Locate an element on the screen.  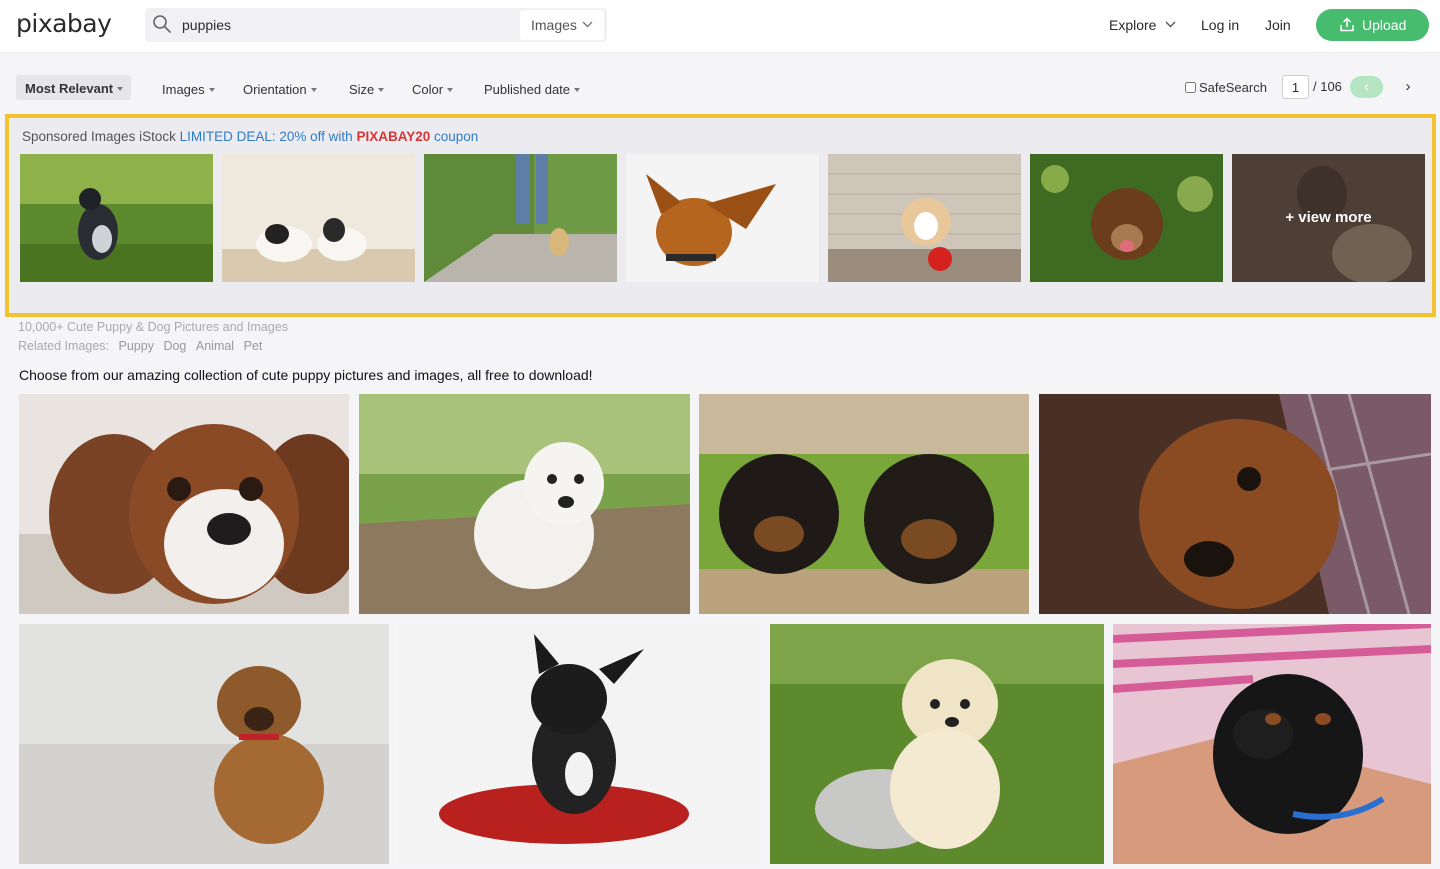
related-tag-puppy: Puppy is located at coordinates (136, 346).